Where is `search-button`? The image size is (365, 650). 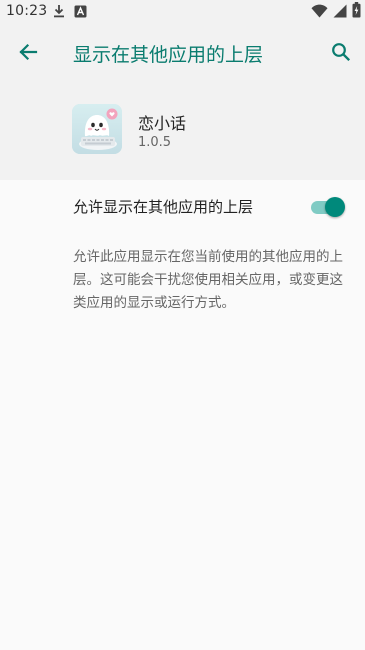
search-button is located at coordinates (341, 52).